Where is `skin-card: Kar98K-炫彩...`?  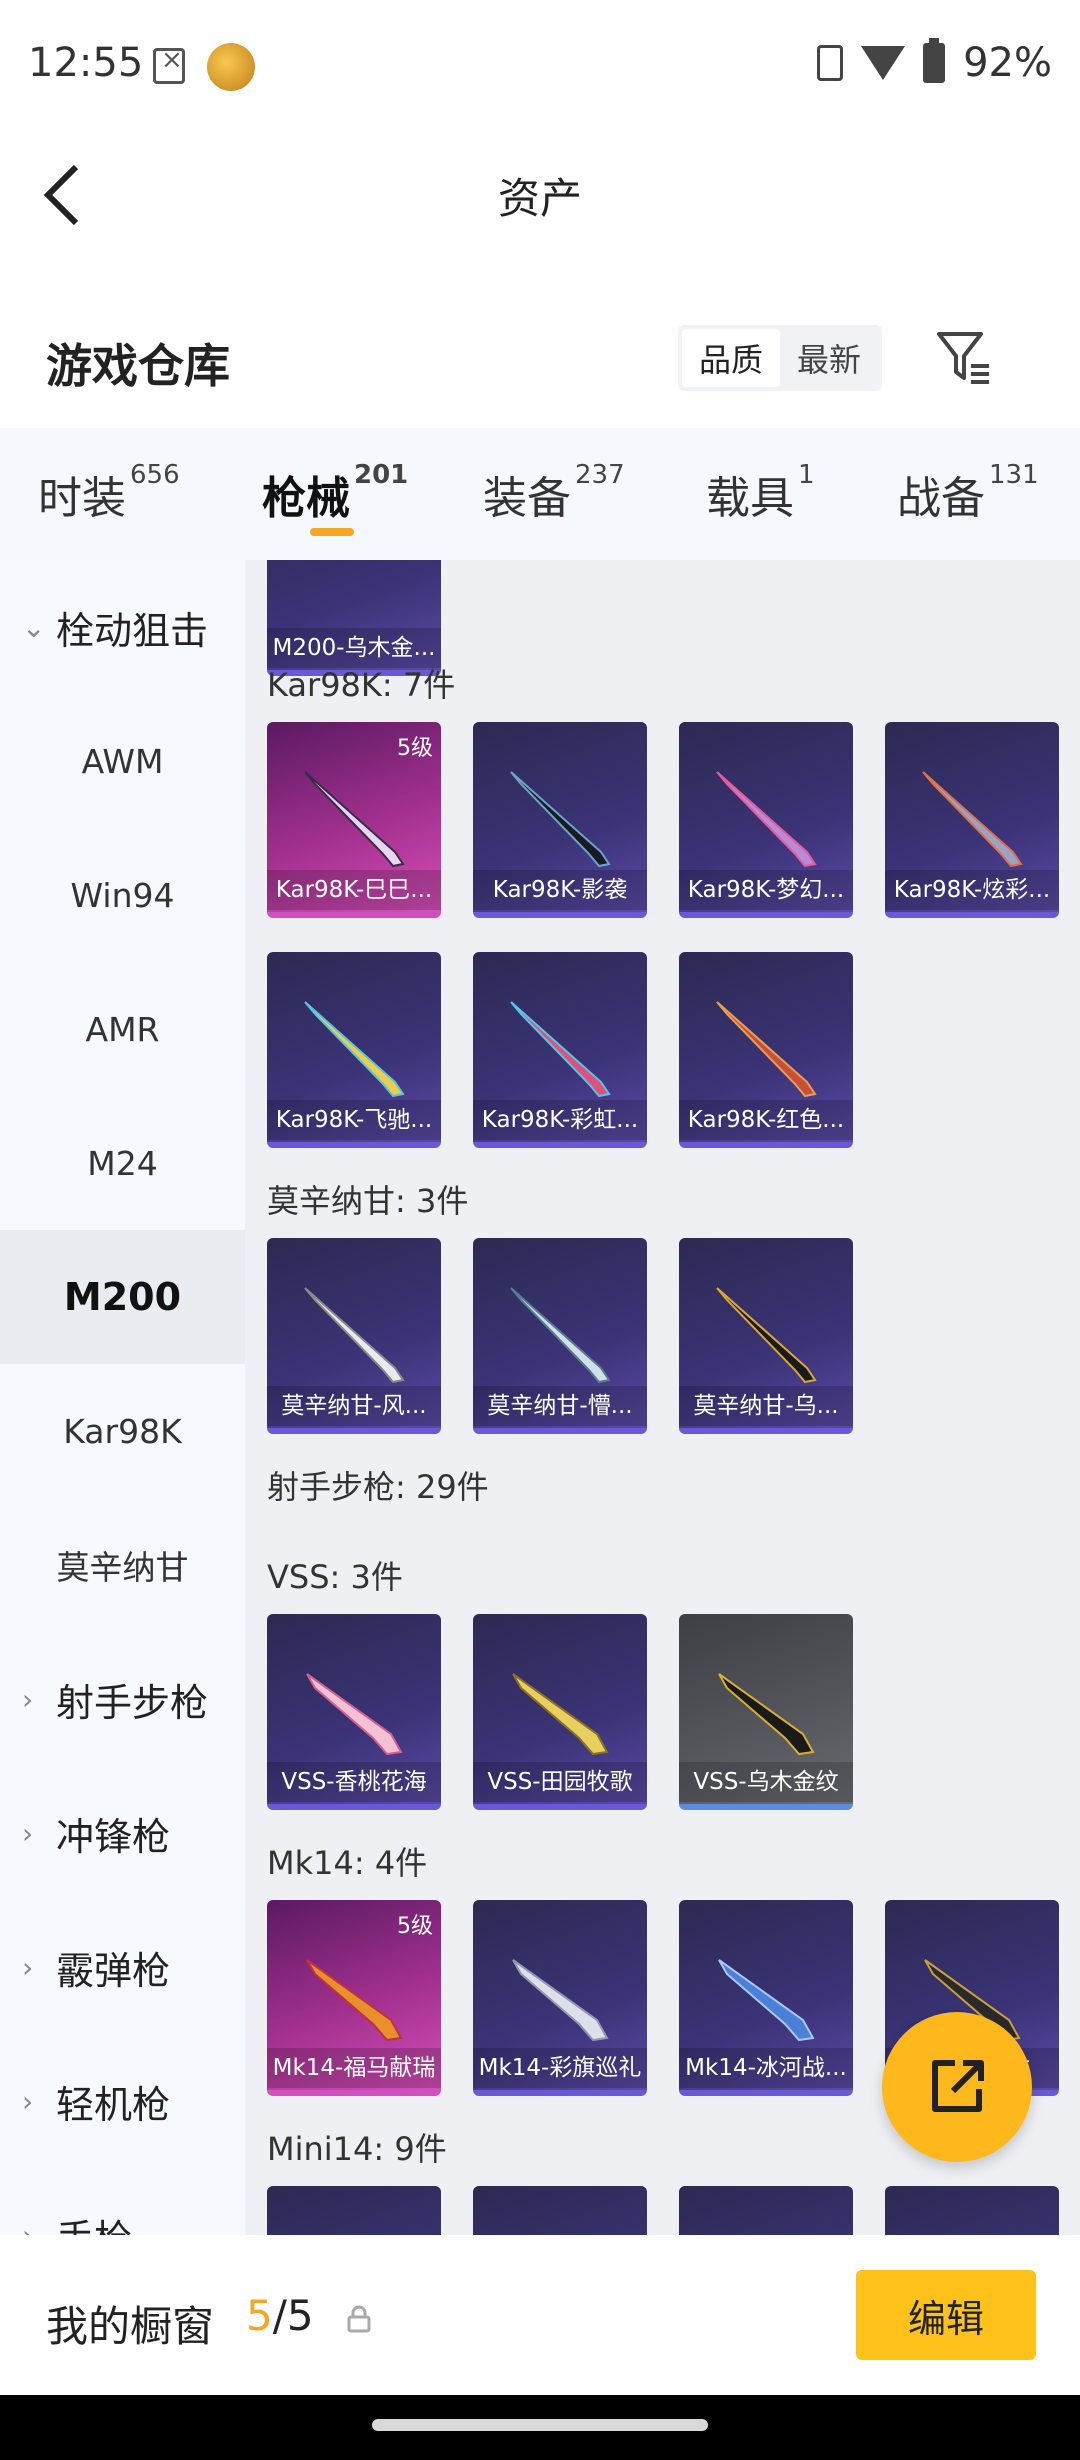
skin-card: Kar98K-炫彩... is located at coordinates (972, 820).